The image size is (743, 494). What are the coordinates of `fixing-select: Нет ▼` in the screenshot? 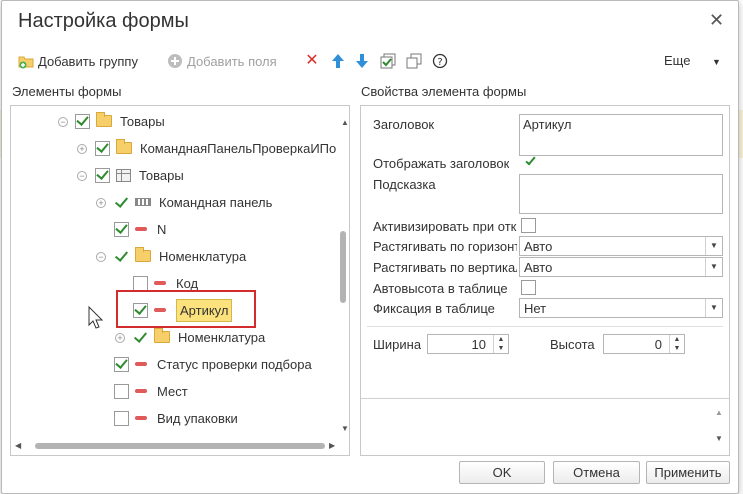 It's located at (621, 308).